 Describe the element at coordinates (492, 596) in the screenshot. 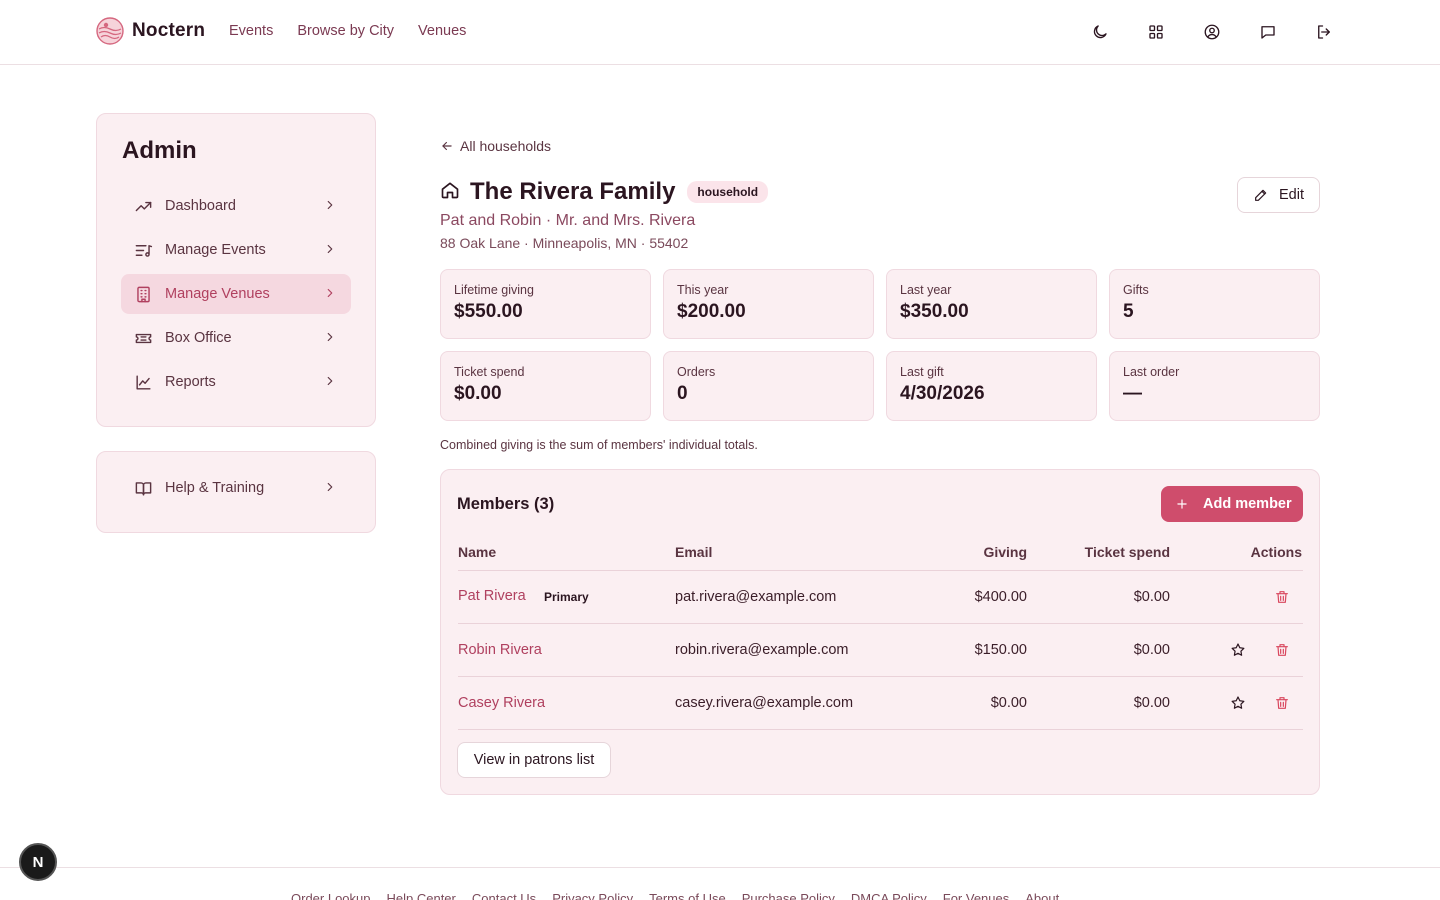

I see `member-name-link: Pat Rivera` at that location.